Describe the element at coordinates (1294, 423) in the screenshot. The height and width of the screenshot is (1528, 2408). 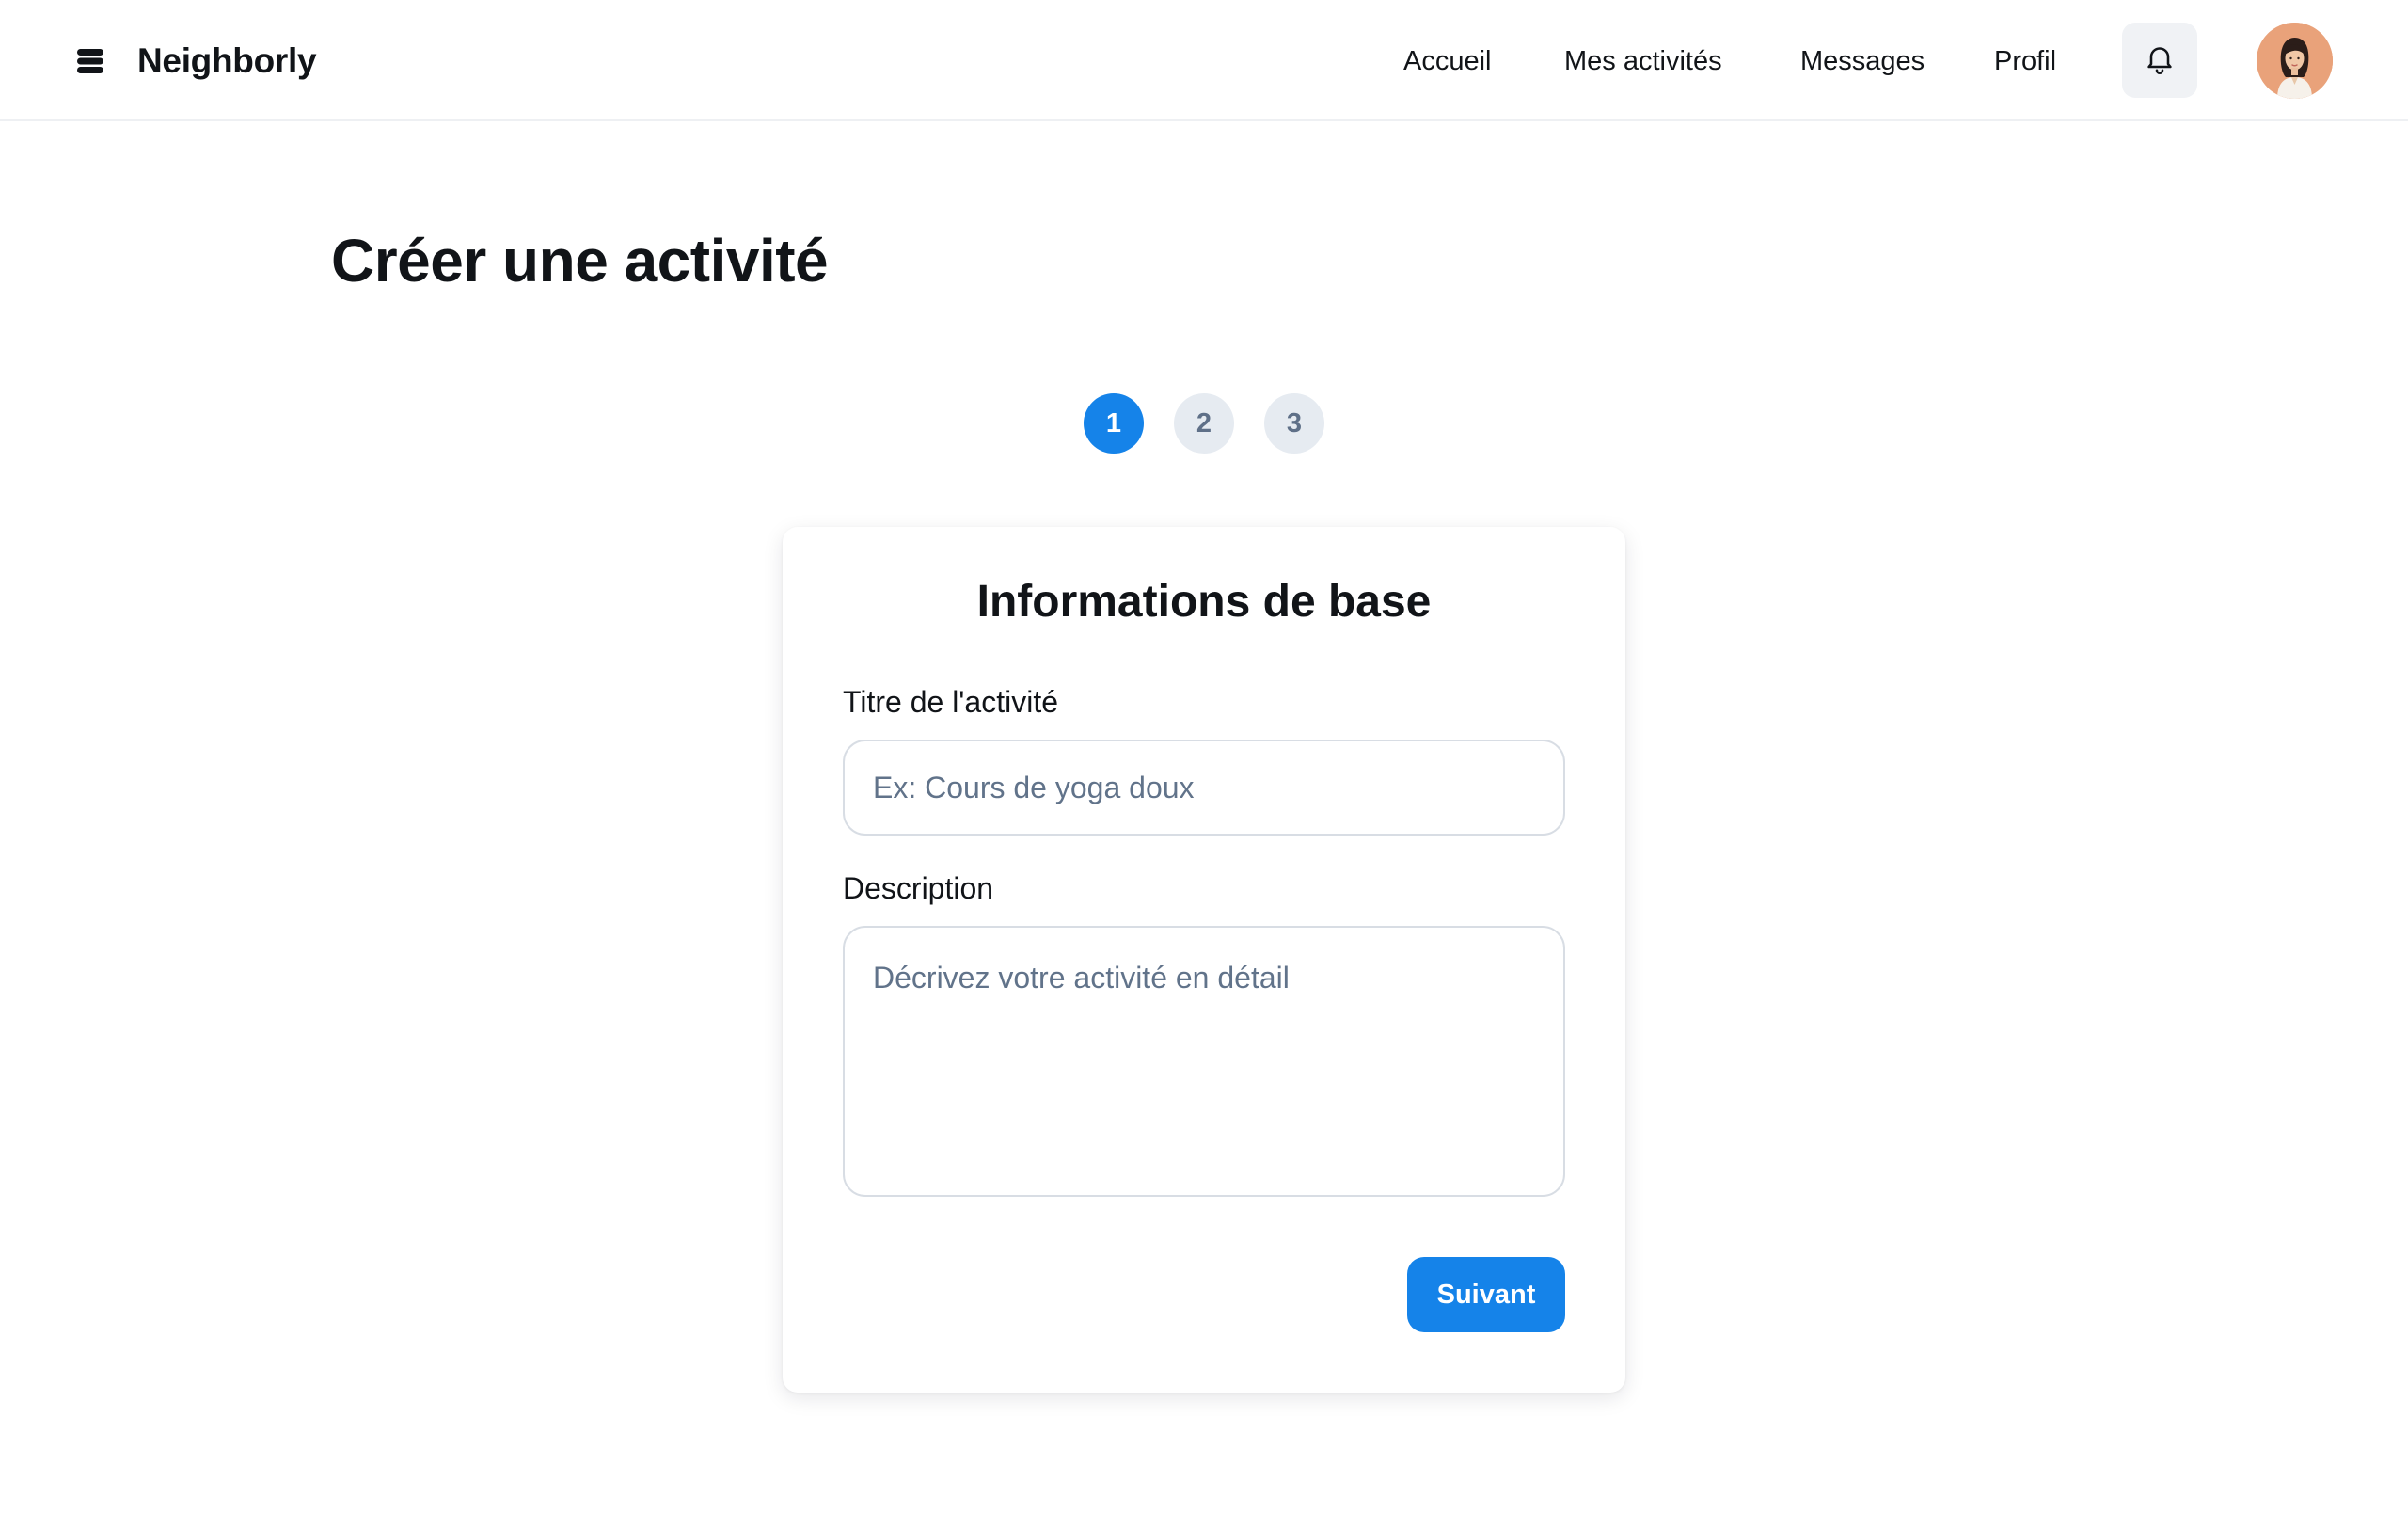
I see `step-3: 3` at that location.